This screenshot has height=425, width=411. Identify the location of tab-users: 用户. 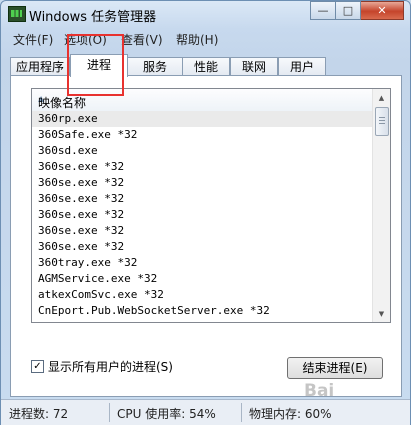
(302, 66).